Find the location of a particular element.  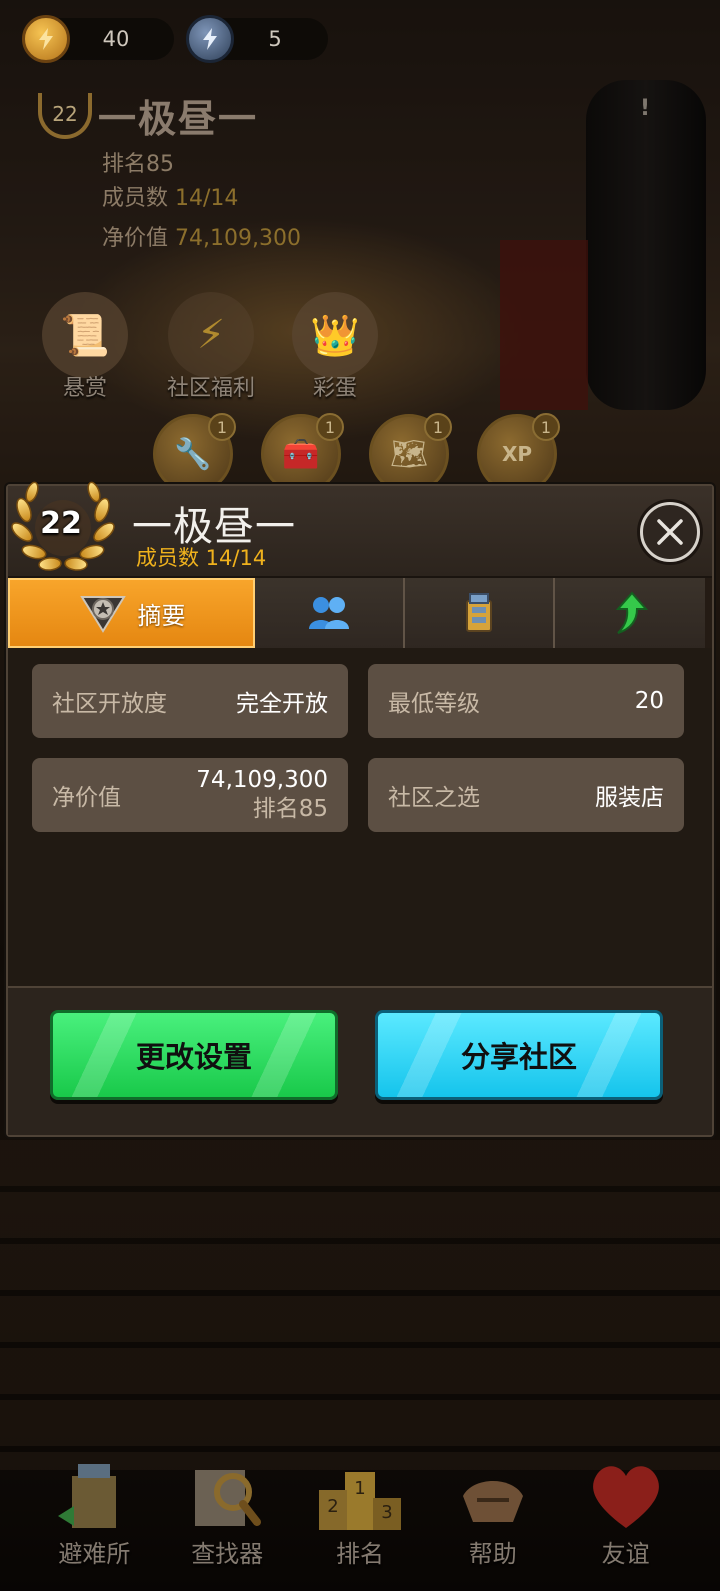

net-worth-rank: 排名85 is located at coordinates (290, 809).